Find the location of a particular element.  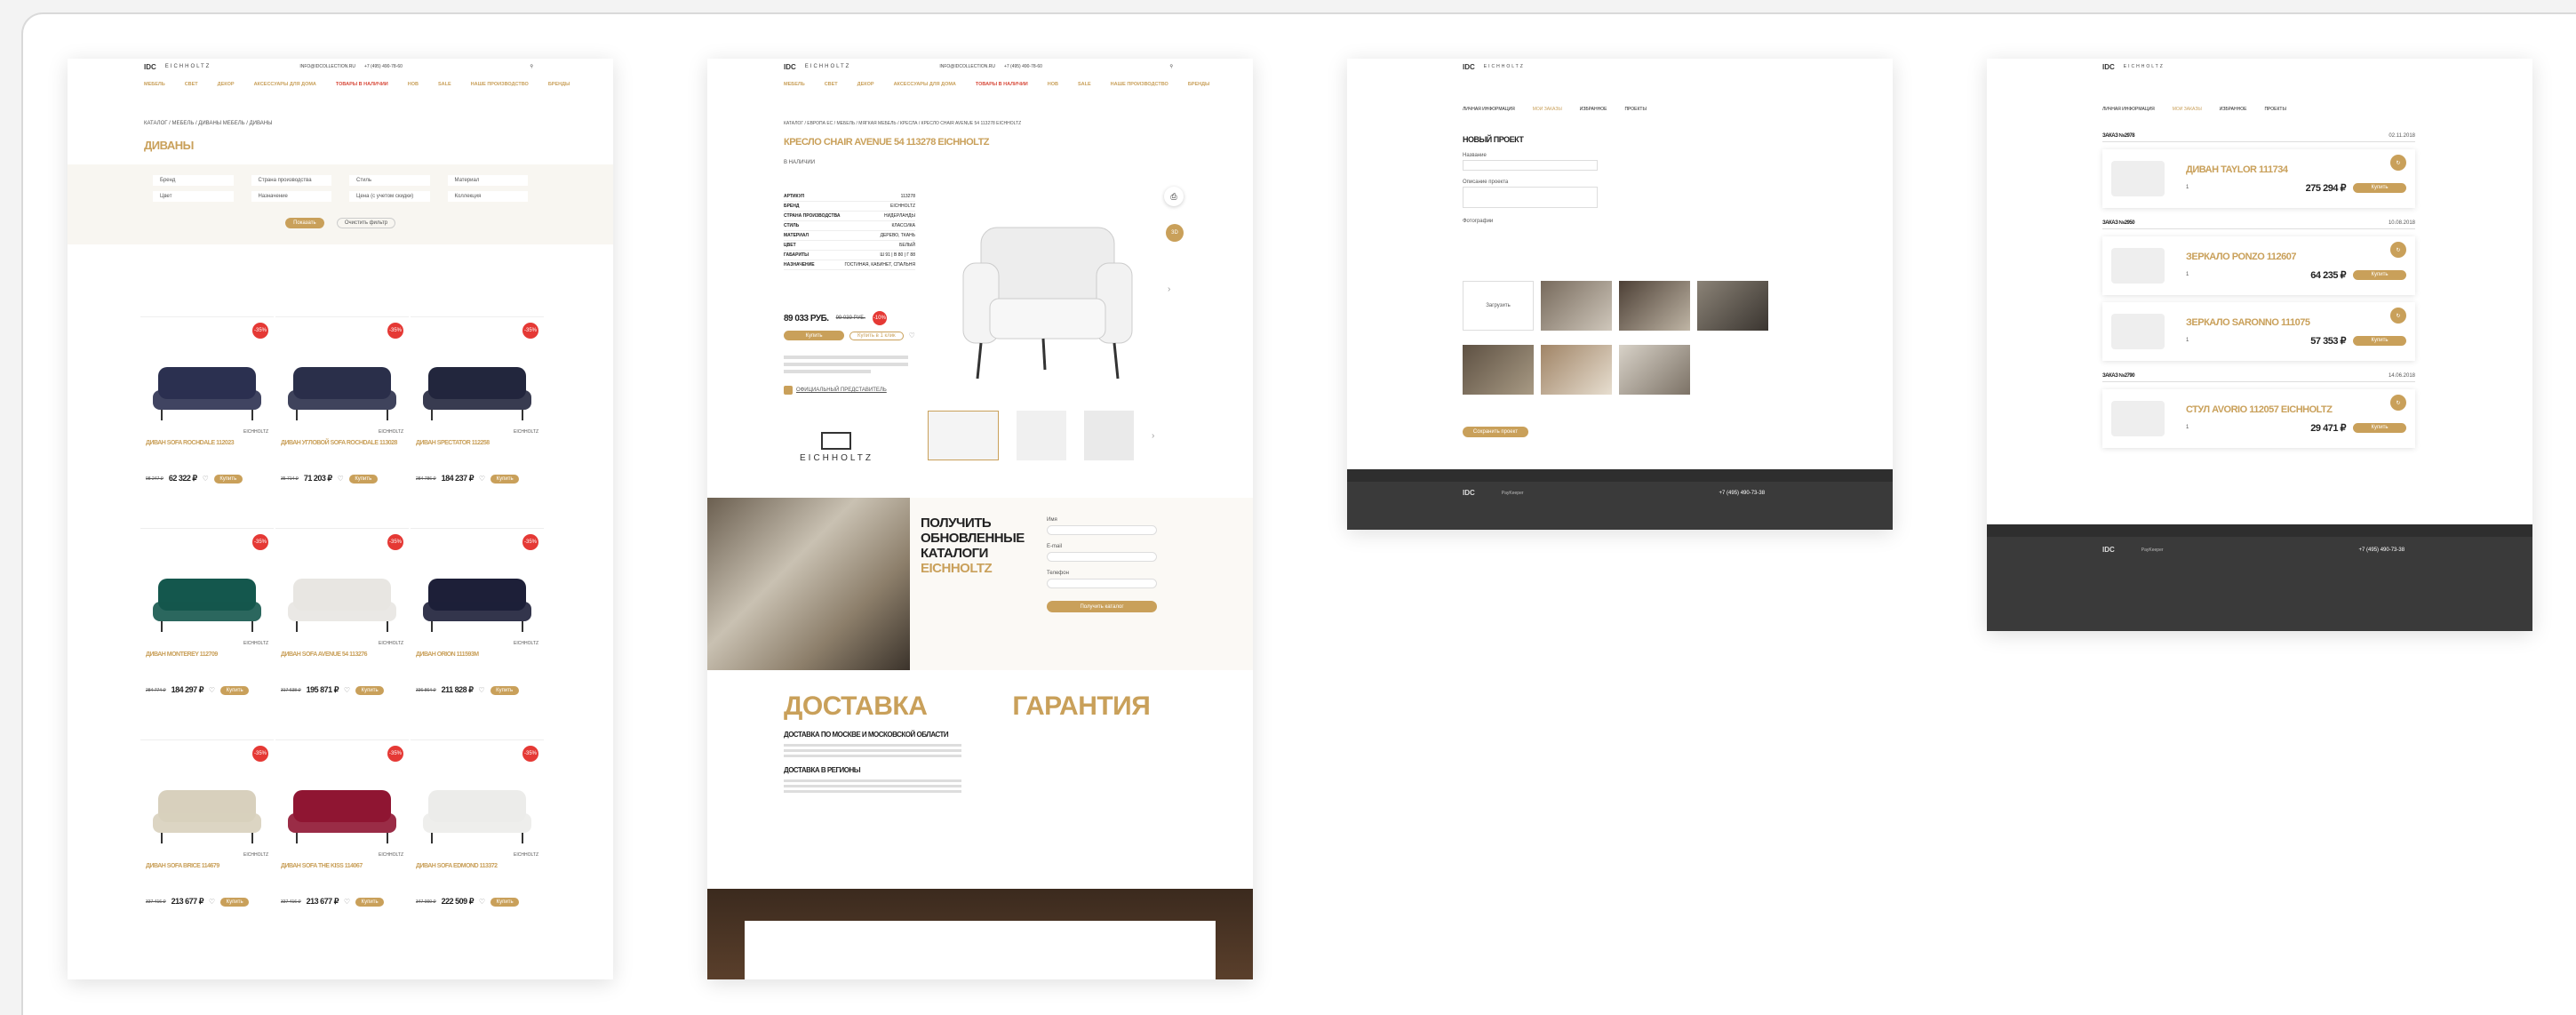

filter-material: Материал is located at coordinates (487, 181).